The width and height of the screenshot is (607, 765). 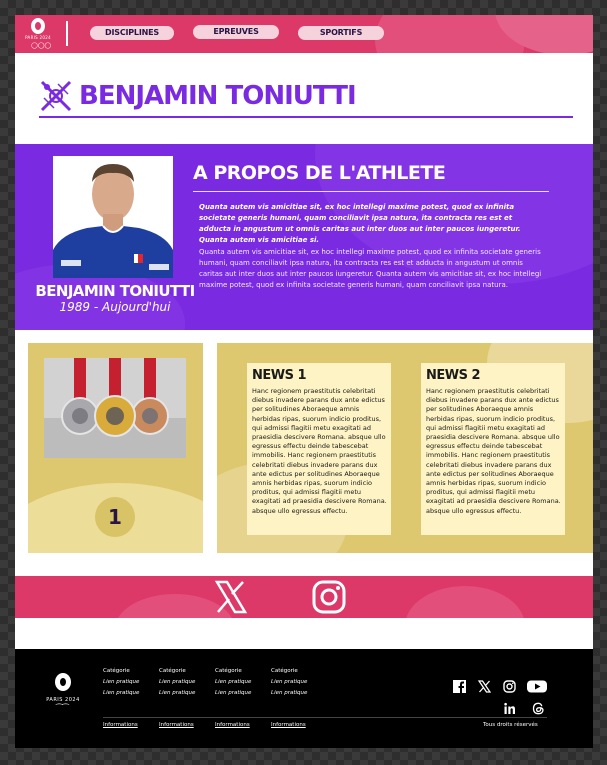 What do you see at coordinates (38, 37) in the screenshot?
I see `logo-text: PARIS 2024` at bounding box center [38, 37].